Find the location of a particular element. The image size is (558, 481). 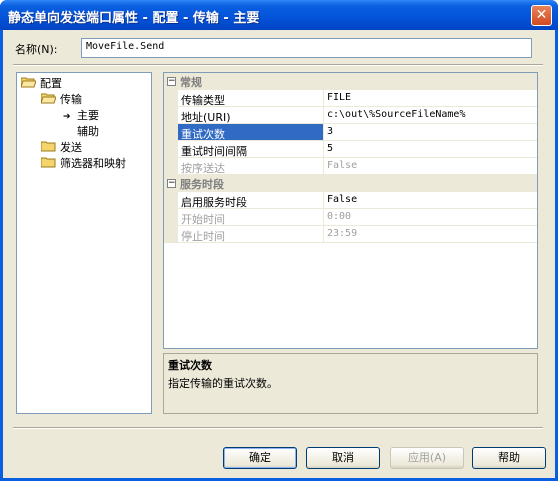

tree-item-secondary: 辅助 is located at coordinates (88, 131).